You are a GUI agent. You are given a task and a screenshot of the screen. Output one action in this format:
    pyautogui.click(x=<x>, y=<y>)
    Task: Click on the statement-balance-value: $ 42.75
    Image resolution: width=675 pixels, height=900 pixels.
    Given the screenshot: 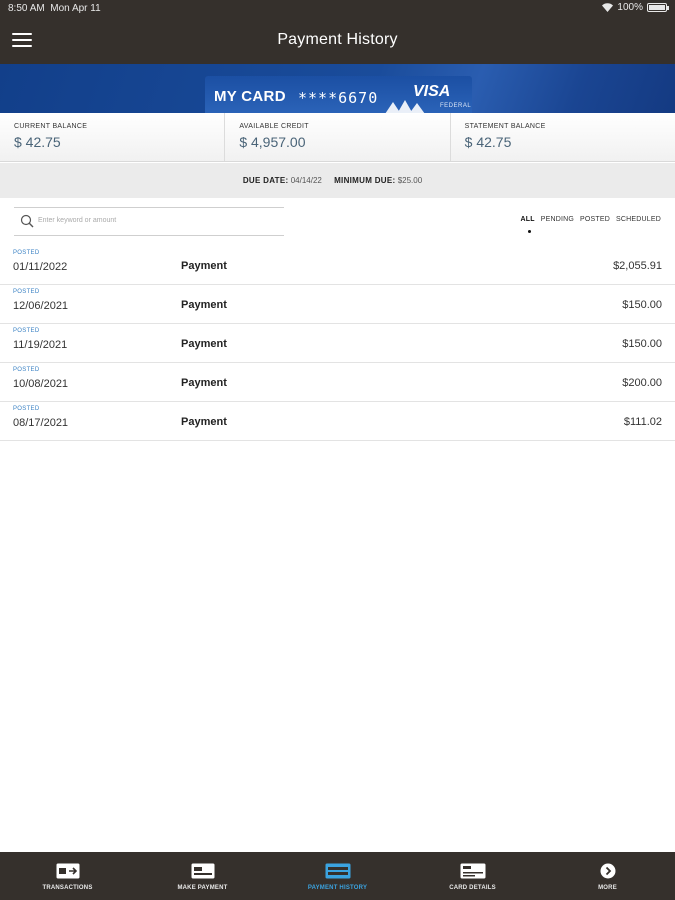 What is the action you would take?
    pyautogui.click(x=488, y=142)
    